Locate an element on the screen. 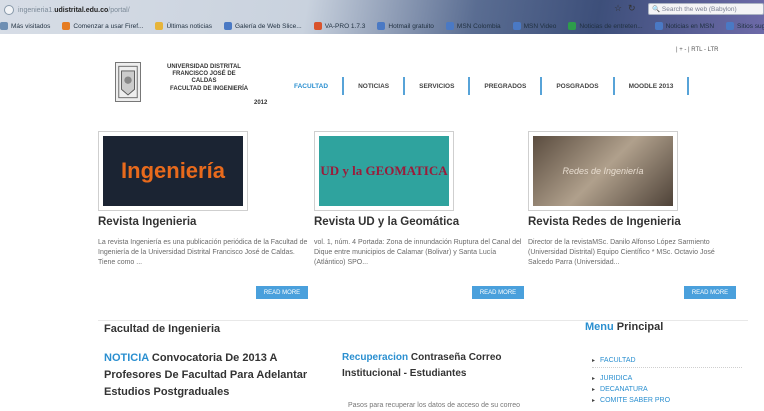 Image resolution: width=764 pixels, height=411 pixels. bookmark-item: Noticias en MSN is located at coordinates (684, 26).